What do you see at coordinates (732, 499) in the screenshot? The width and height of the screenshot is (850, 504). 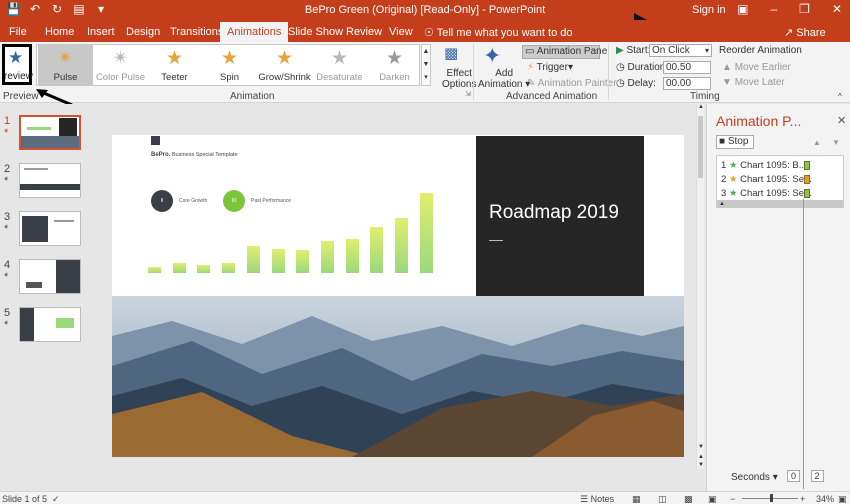 I see `zoom-out-icon: −` at bounding box center [732, 499].